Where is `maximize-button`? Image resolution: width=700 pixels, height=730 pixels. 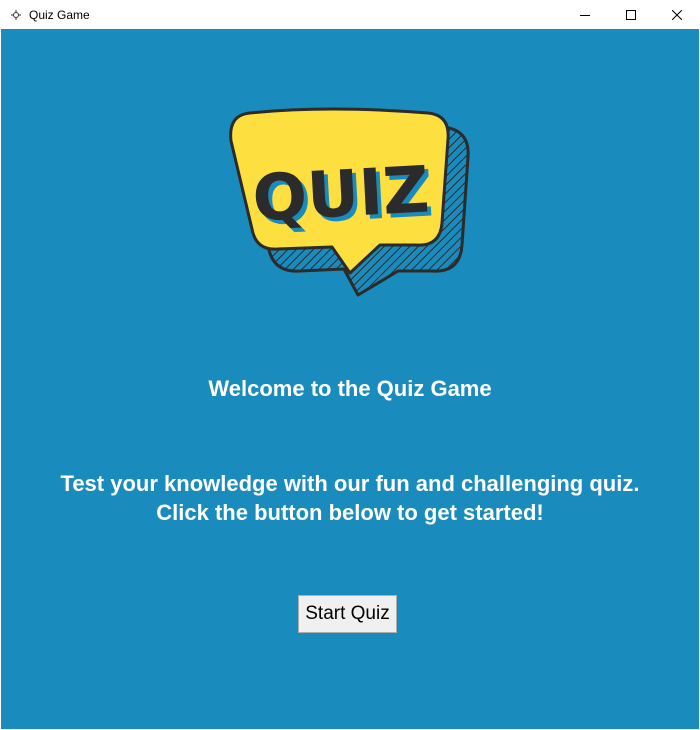
maximize-button is located at coordinates (631, 14).